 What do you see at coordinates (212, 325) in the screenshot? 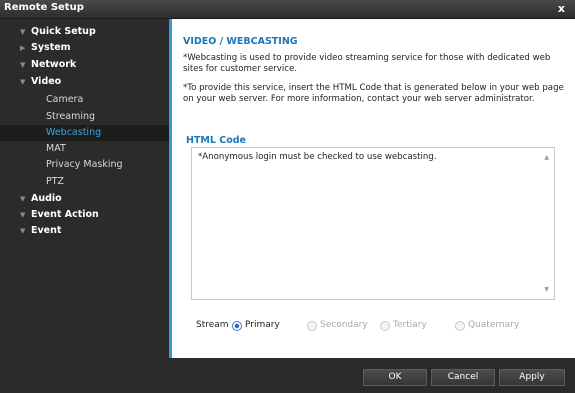
I see `stream-label: Stream` at bounding box center [212, 325].